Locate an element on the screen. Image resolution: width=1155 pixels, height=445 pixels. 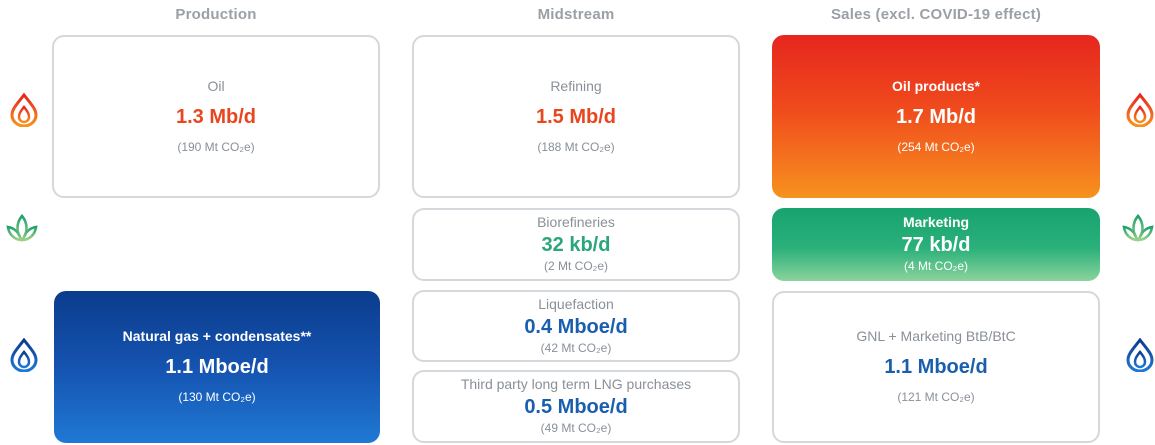
card-emissions: (2 Mt CO₂e) is located at coordinates (576, 266).